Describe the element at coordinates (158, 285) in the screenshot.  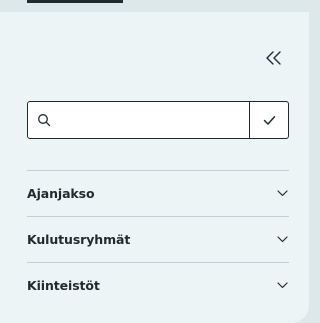
I see `filter-item-kiinteistot: Kiinteistöt` at that location.